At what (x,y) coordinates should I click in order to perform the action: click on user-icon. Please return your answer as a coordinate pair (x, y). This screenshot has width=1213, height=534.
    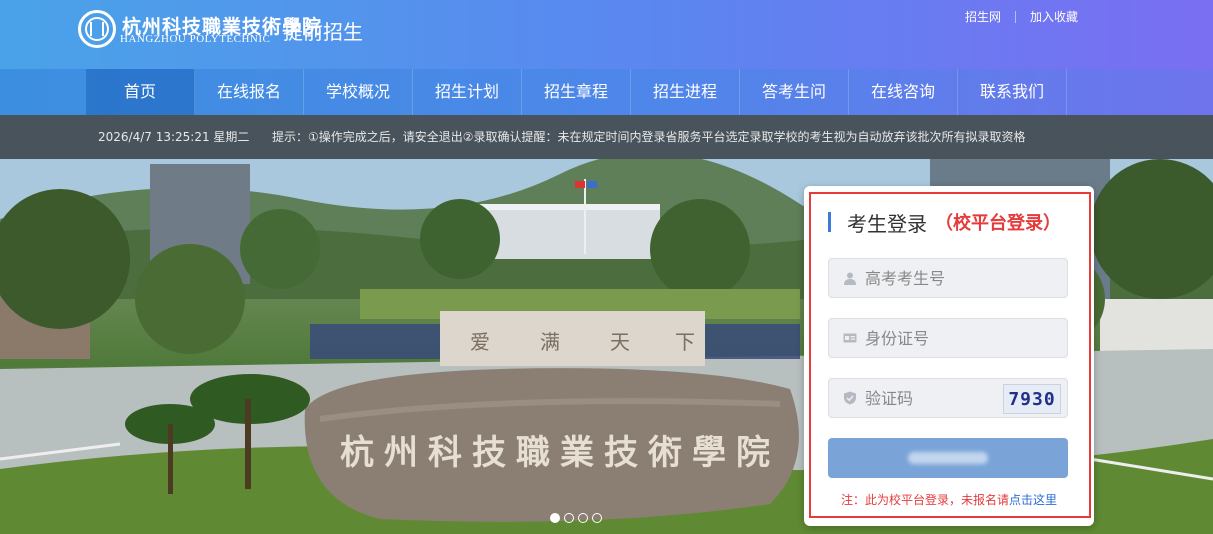
    Looking at the image, I should click on (850, 278).